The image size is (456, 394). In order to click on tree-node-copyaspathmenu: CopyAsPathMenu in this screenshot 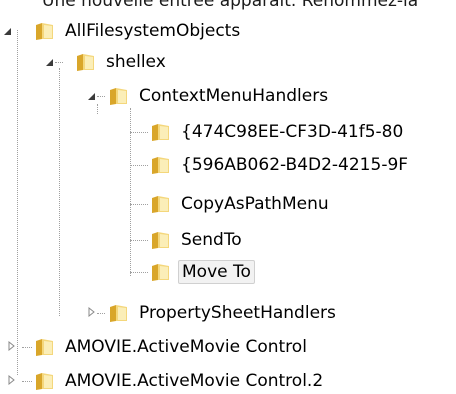, I will do `click(241, 204)`.